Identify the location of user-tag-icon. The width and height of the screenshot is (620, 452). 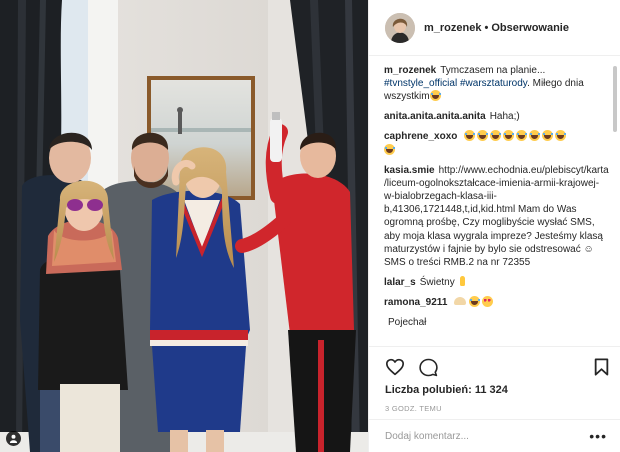
(13, 438).